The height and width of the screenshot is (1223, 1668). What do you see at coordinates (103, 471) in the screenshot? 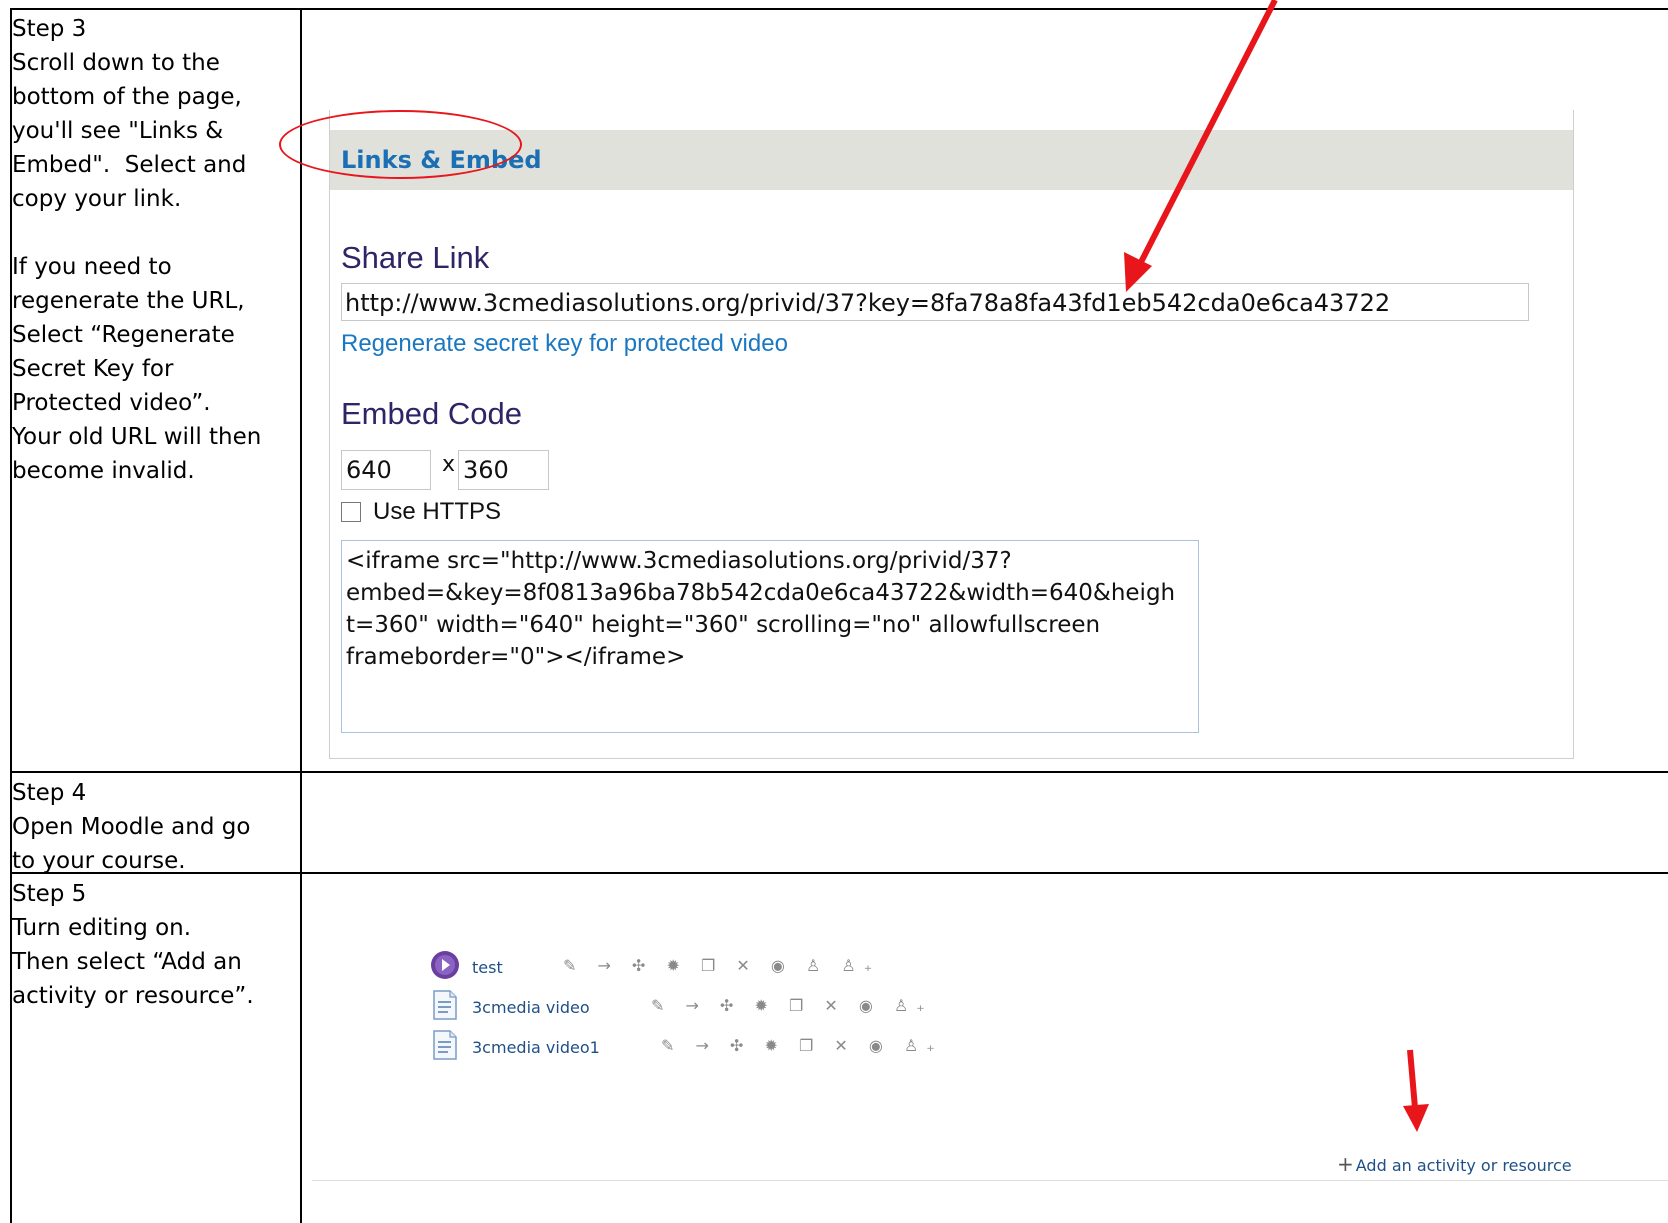
I see `step-text-line: become invalid.` at bounding box center [103, 471].